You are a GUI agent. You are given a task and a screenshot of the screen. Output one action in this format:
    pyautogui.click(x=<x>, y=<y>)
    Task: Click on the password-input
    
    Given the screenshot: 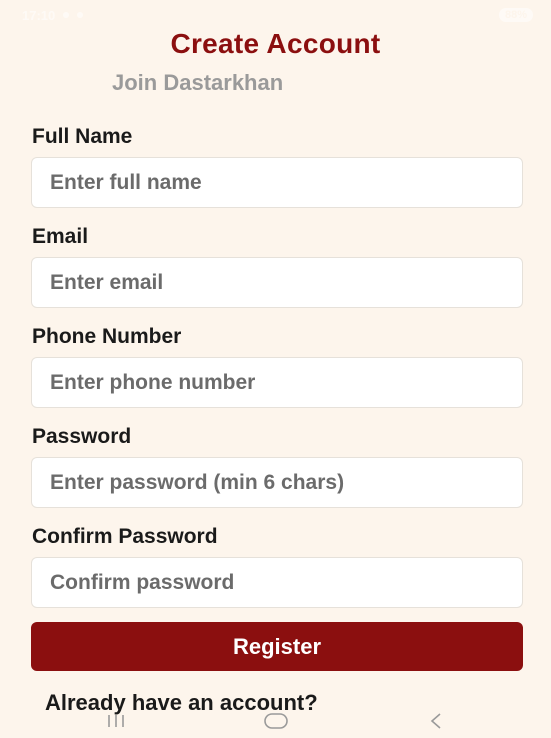 What is the action you would take?
    pyautogui.click(x=277, y=482)
    